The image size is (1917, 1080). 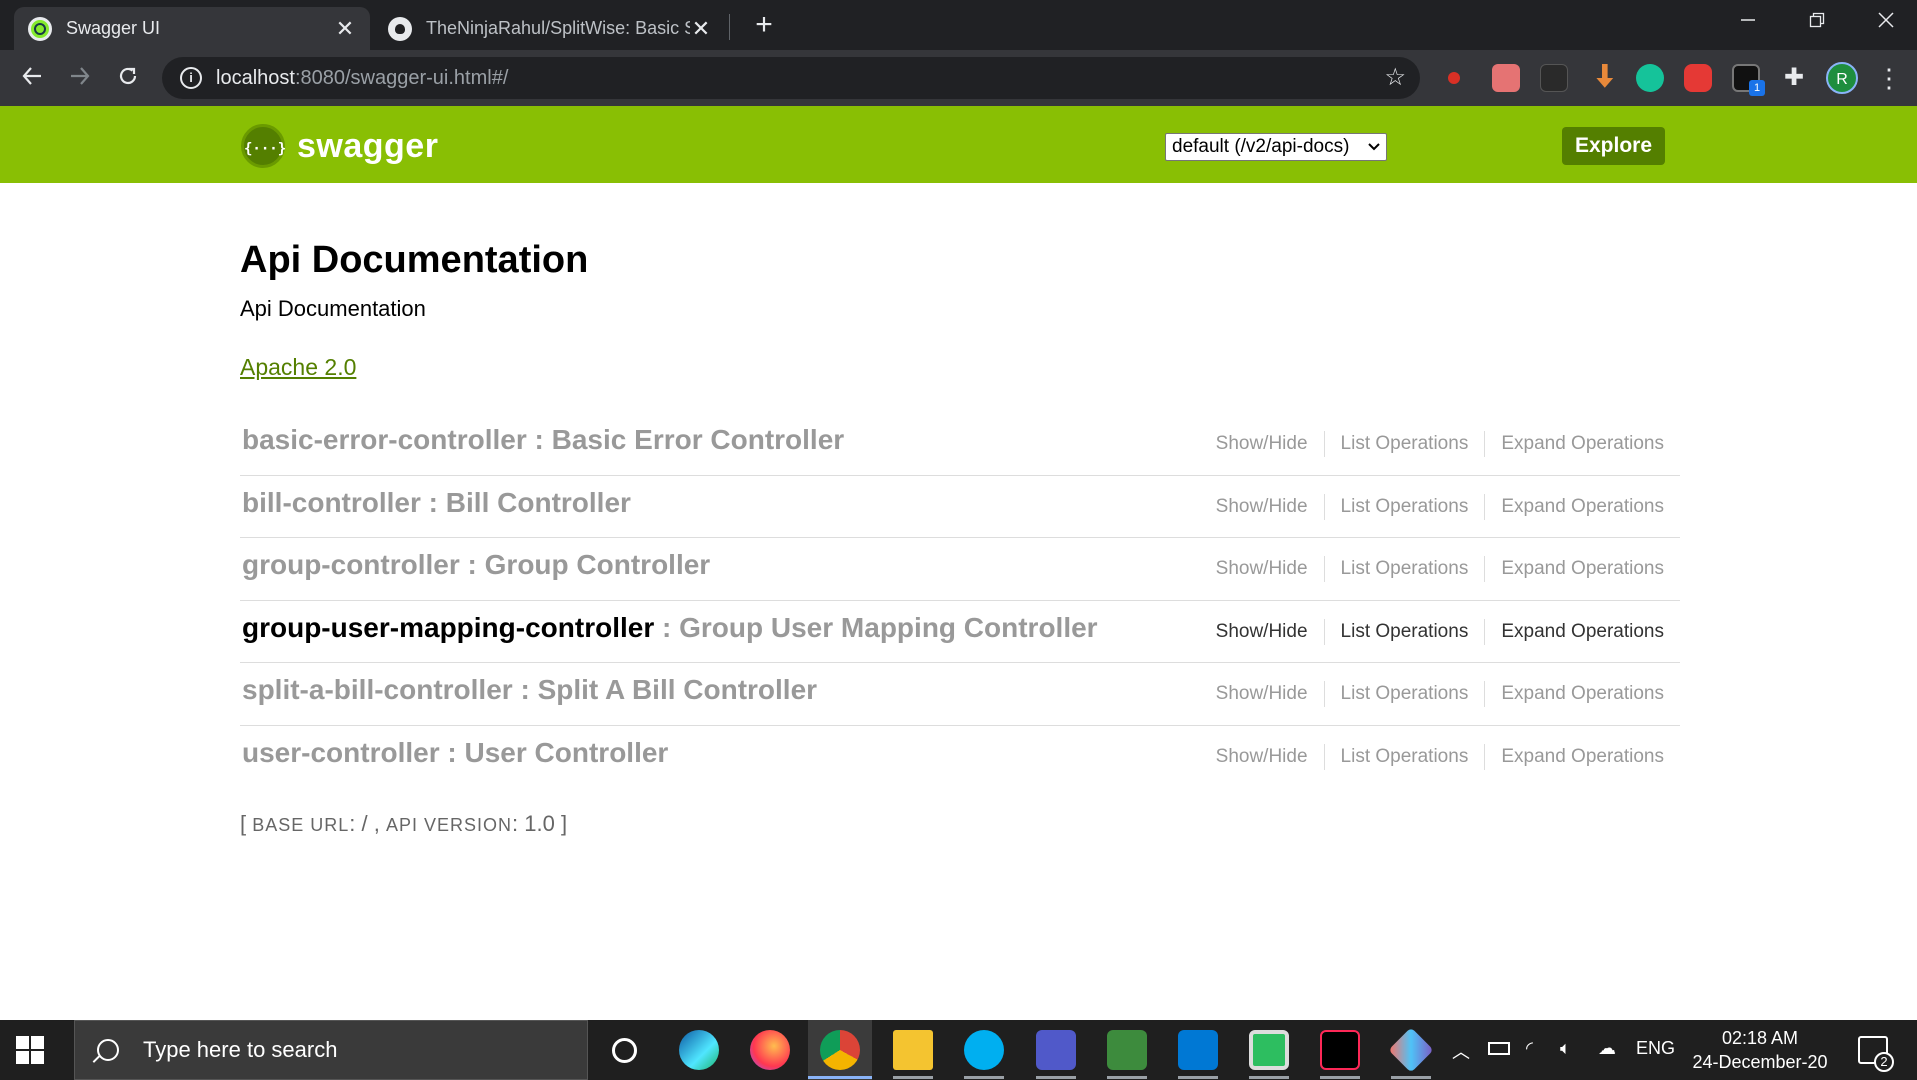 I want to click on resource-name: split-a-bill-controller, so click(x=377, y=689).